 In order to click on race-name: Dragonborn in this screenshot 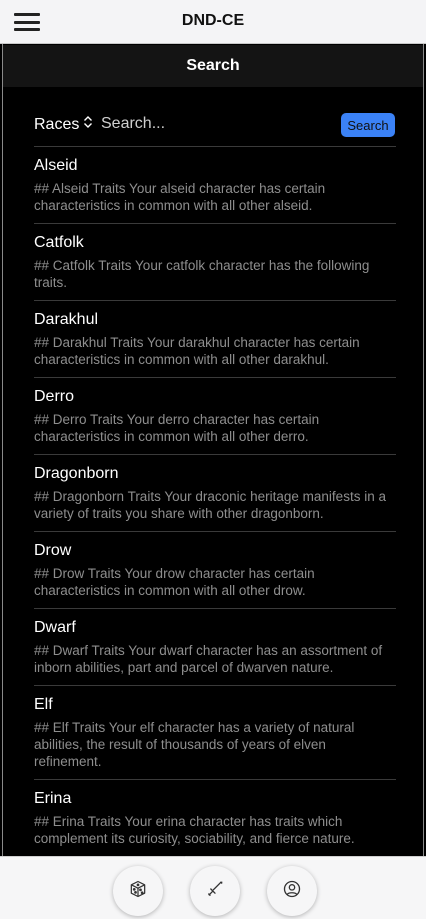, I will do `click(76, 473)`.